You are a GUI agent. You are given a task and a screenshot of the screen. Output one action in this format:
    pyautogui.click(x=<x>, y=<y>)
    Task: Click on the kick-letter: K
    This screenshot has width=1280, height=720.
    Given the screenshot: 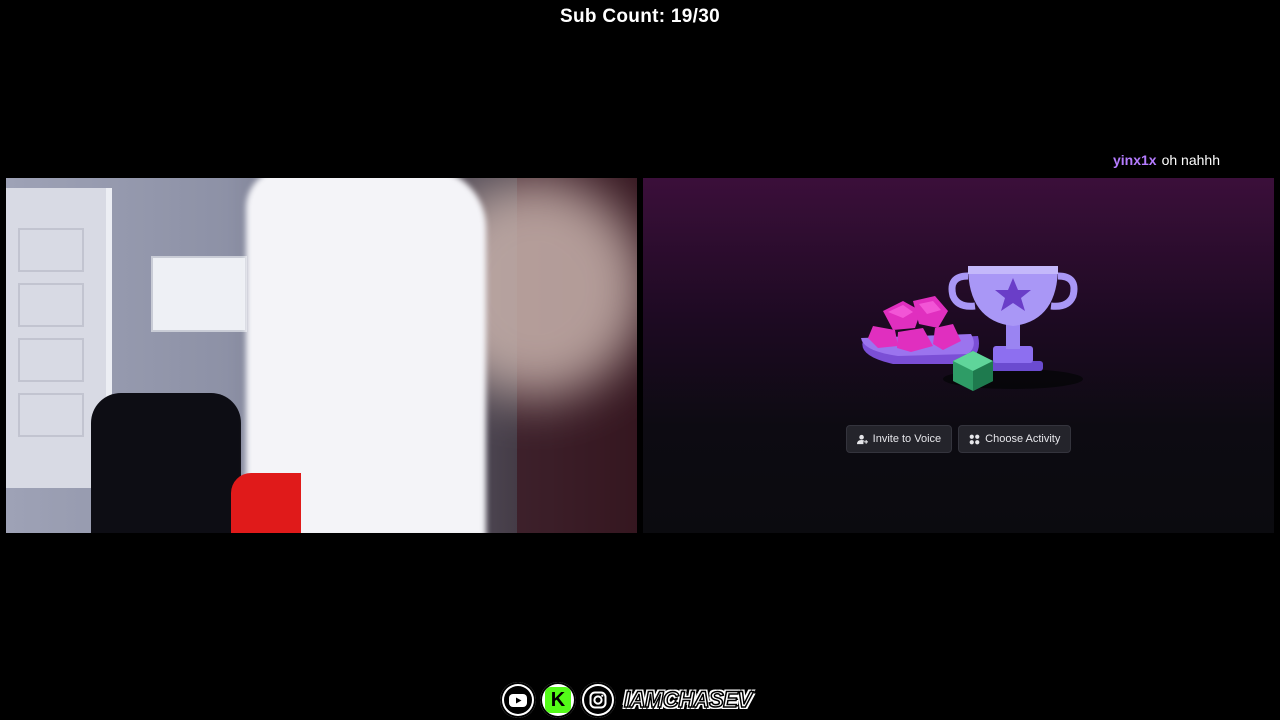 What is the action you would take?
    pyautogui.click(x=558, y=700)
    